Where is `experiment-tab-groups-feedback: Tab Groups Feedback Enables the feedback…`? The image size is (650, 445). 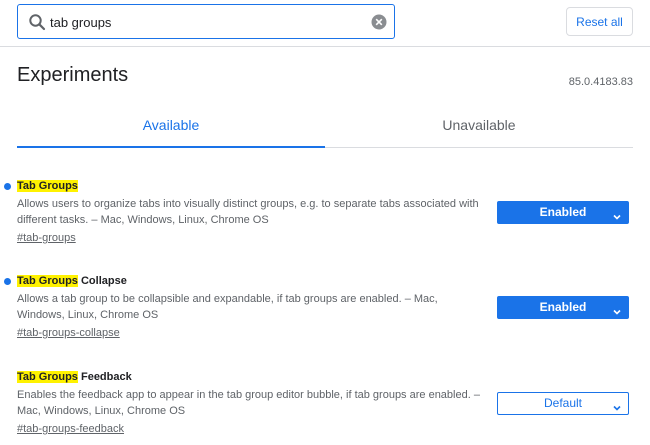
experiment-tab-groups-feedback: Tab Groups Feedback Enables the feedback… is located at coordinates (325, 403).